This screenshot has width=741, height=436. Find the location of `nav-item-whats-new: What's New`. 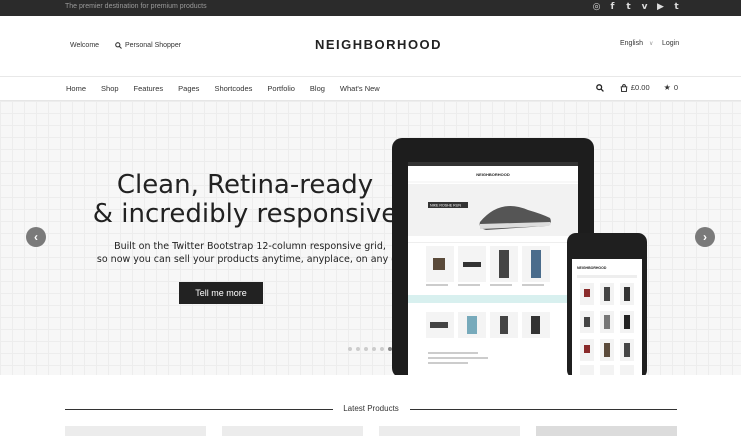

nav-item-whats-new: What's New is located at coordinates (360, 88).